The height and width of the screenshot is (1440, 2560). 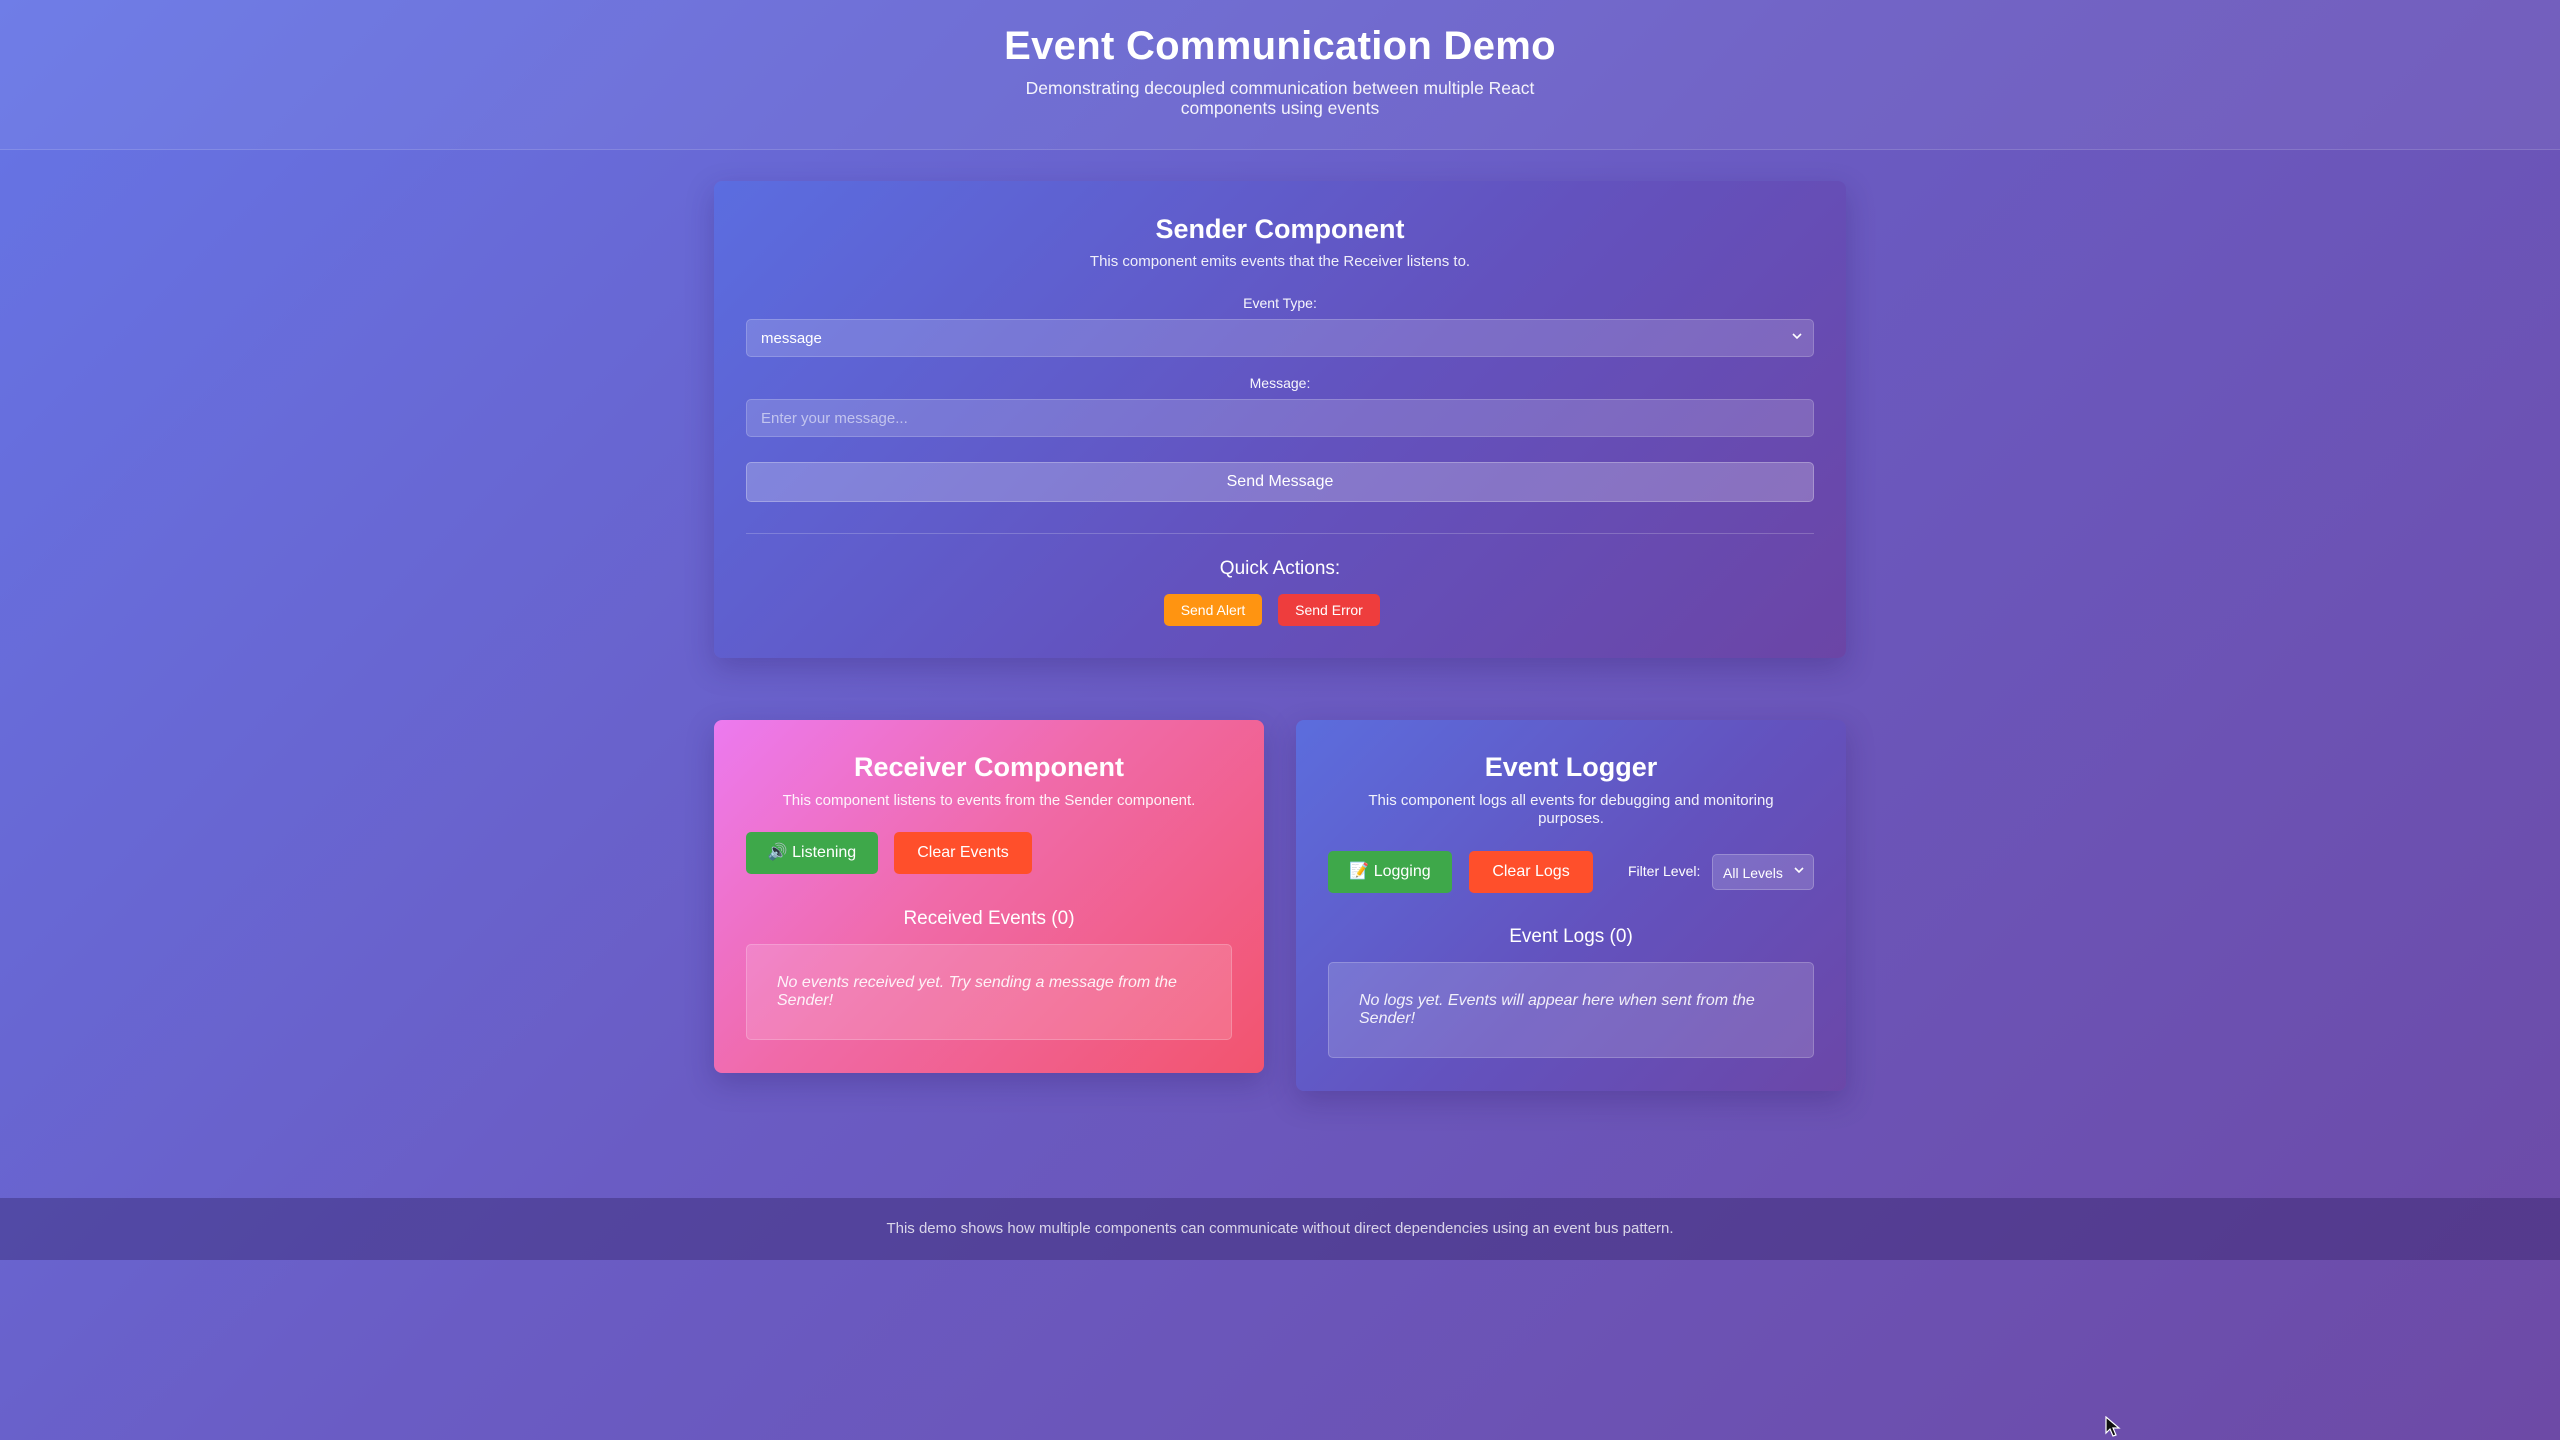 What do you see at coordinates (1280, 46) in the screenshot?
I see `page-title: Event Communication Demo` at bounding box center [1280, 46].